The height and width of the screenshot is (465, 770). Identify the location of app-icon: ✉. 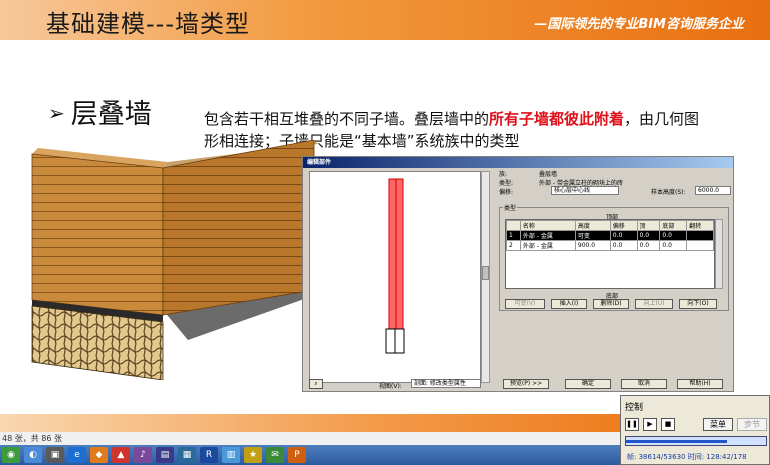
(275, 455).